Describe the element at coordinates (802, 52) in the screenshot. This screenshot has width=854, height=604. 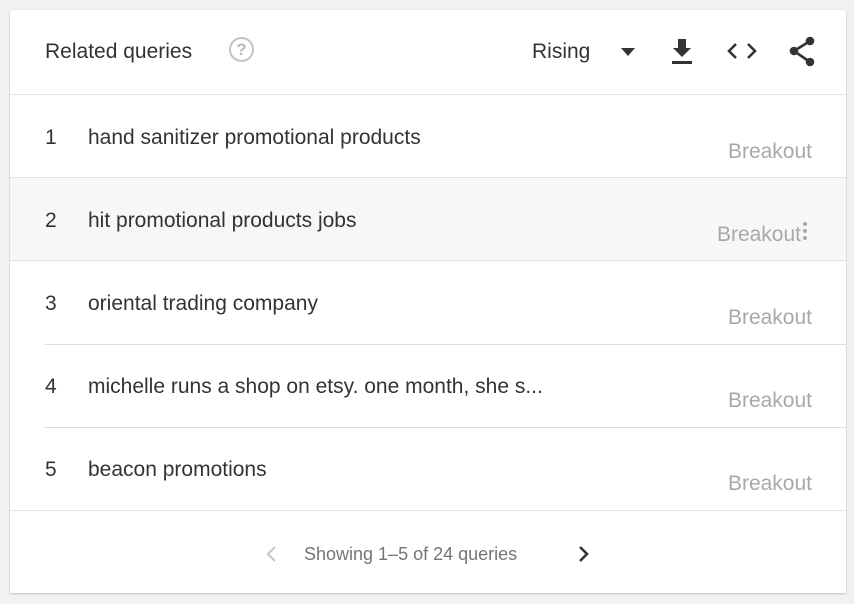
I see `share-icon` at that location.